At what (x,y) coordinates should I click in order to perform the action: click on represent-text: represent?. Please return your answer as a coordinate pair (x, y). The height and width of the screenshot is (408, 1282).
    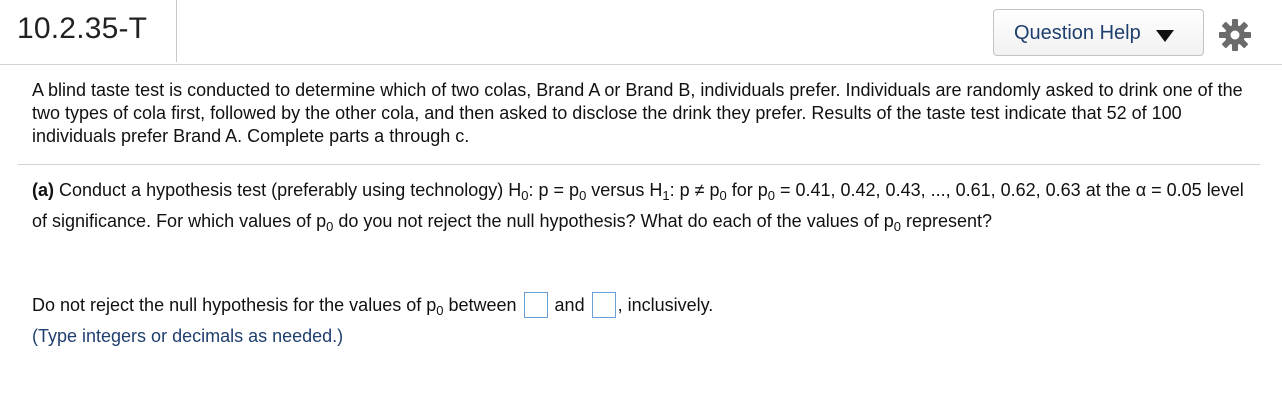
    Looking at the image, I should click on (946, 221).